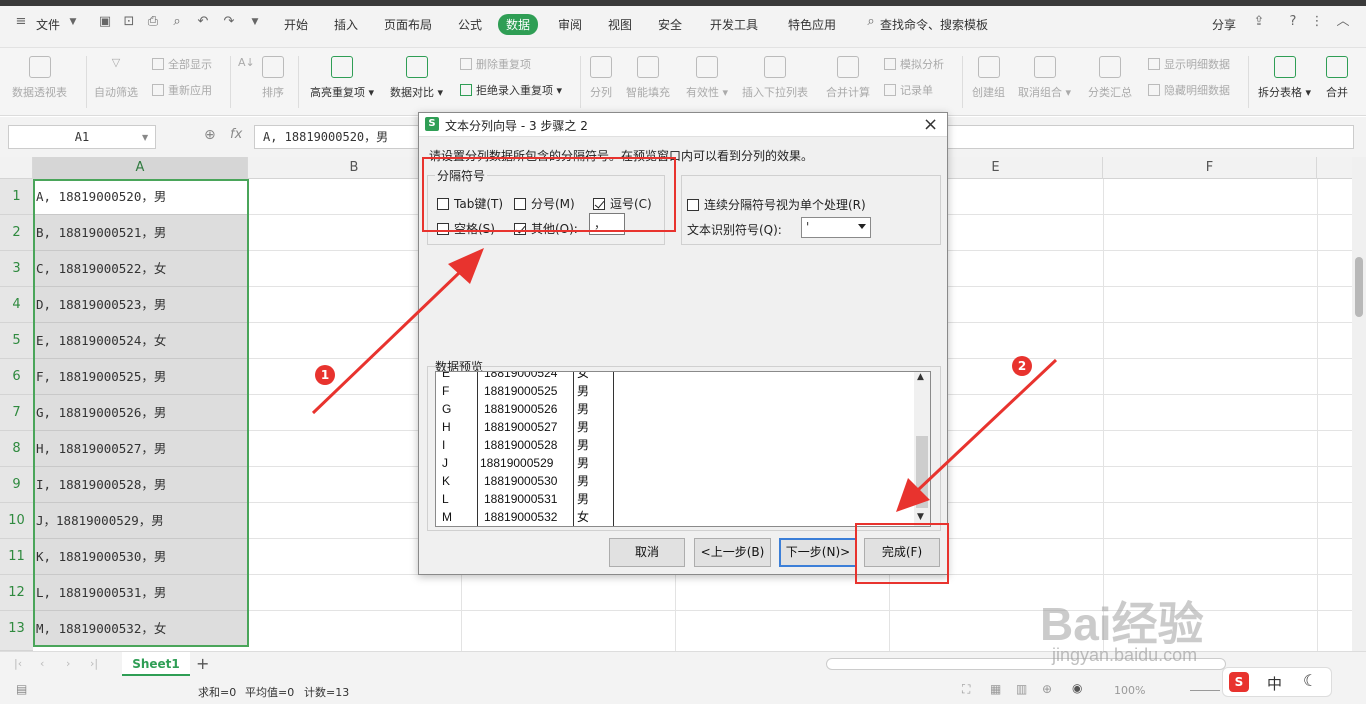 This screenshot has height=704, width=1366. I want to click on moon-icon: ☾, so click(1310, 680).